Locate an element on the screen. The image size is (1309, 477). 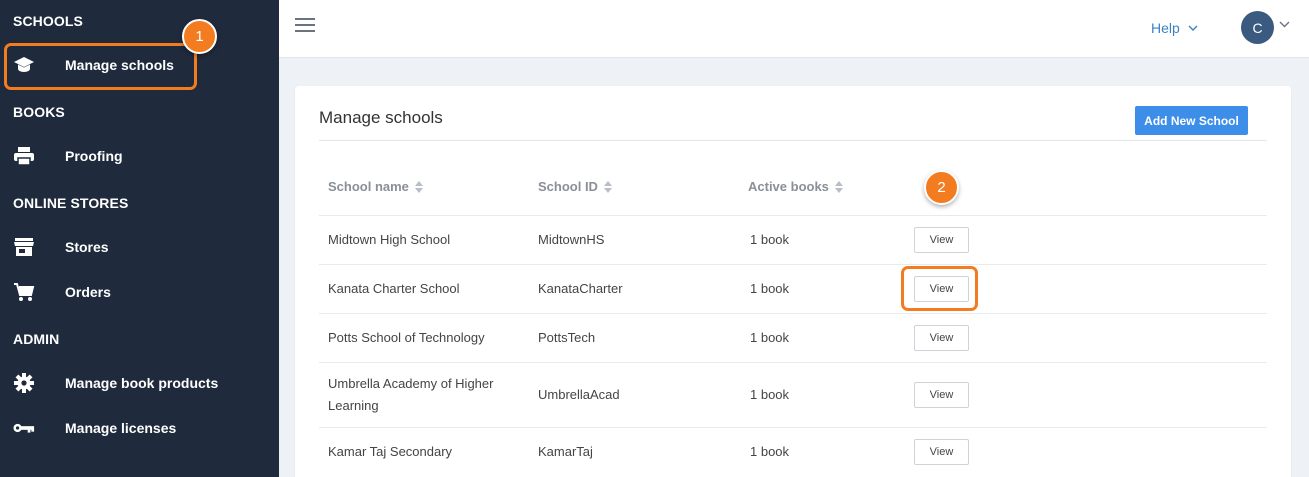
column-header-school-name: School name is located at coordinates (375, 186).